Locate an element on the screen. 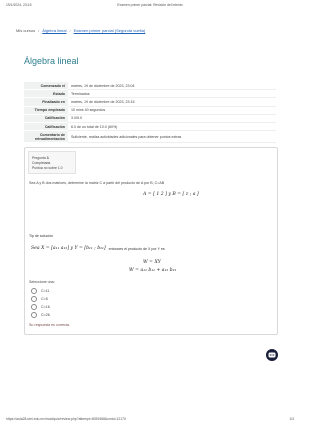  answer-option: C=16 is located at coordinates (40, 307).